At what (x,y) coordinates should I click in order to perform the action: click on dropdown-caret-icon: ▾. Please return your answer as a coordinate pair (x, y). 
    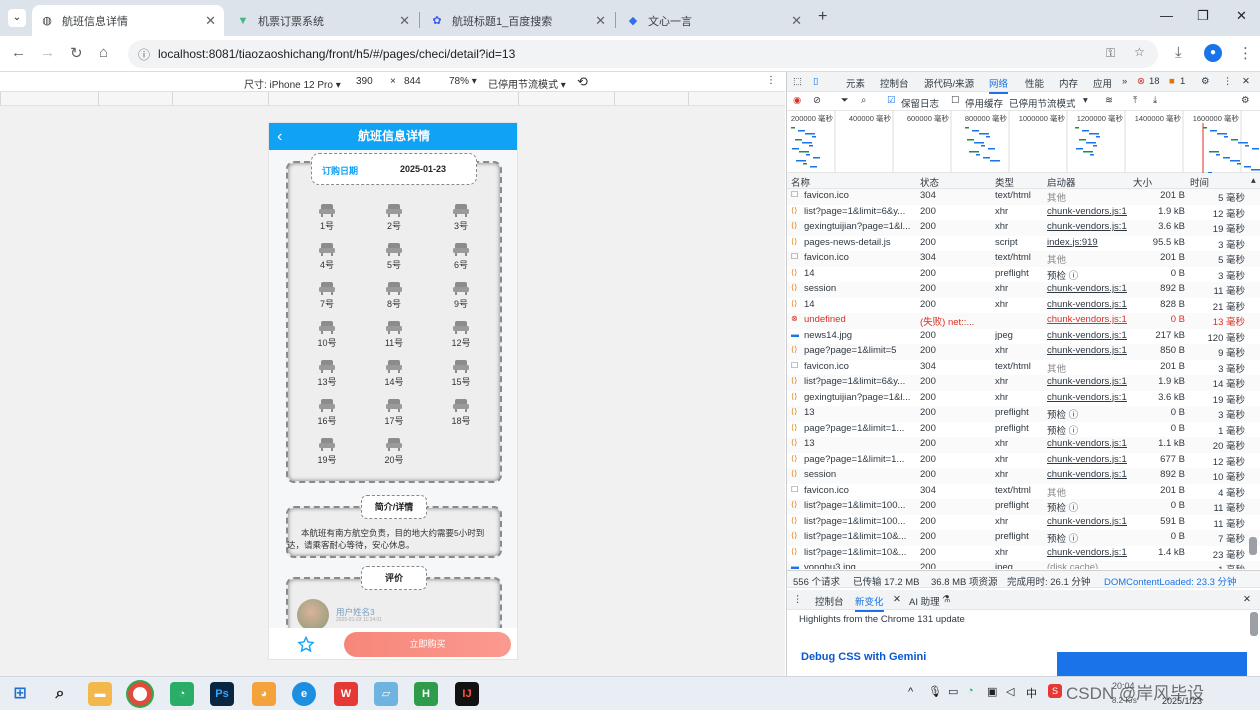
    Looking at the image, I should click on (1085, 100).